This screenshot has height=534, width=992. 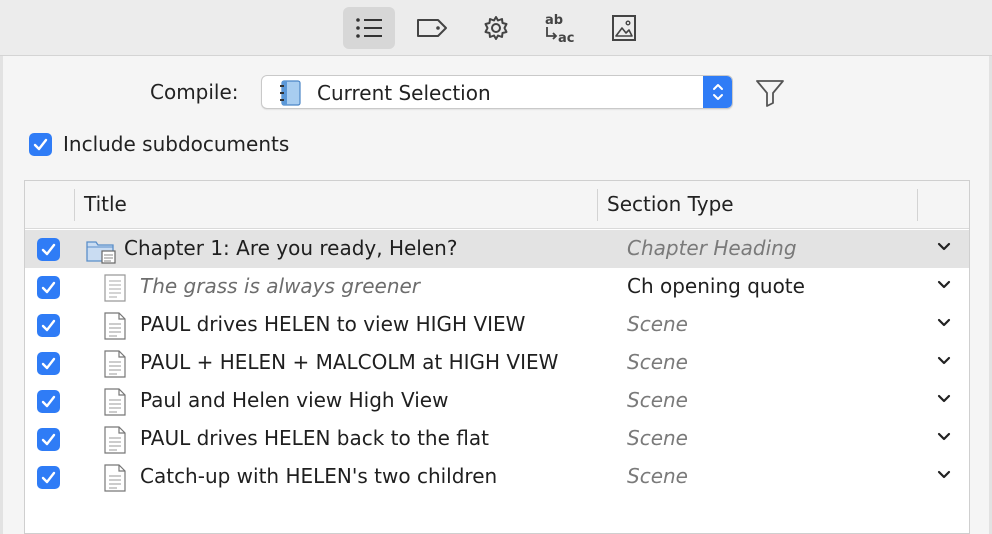 What do you see at coordinates (404, 93) in the screenshot?
I see `compile-selected-value: Current Selection` at bounding box center [404, 93].